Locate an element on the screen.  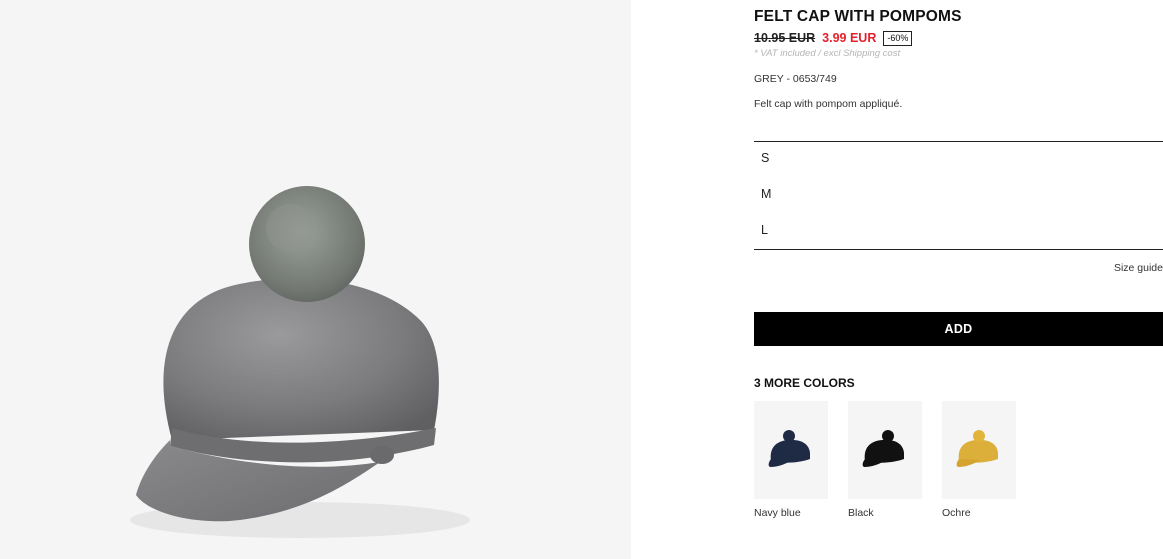
ochre-cap-thumbnail is located at coordinates (979, 450).